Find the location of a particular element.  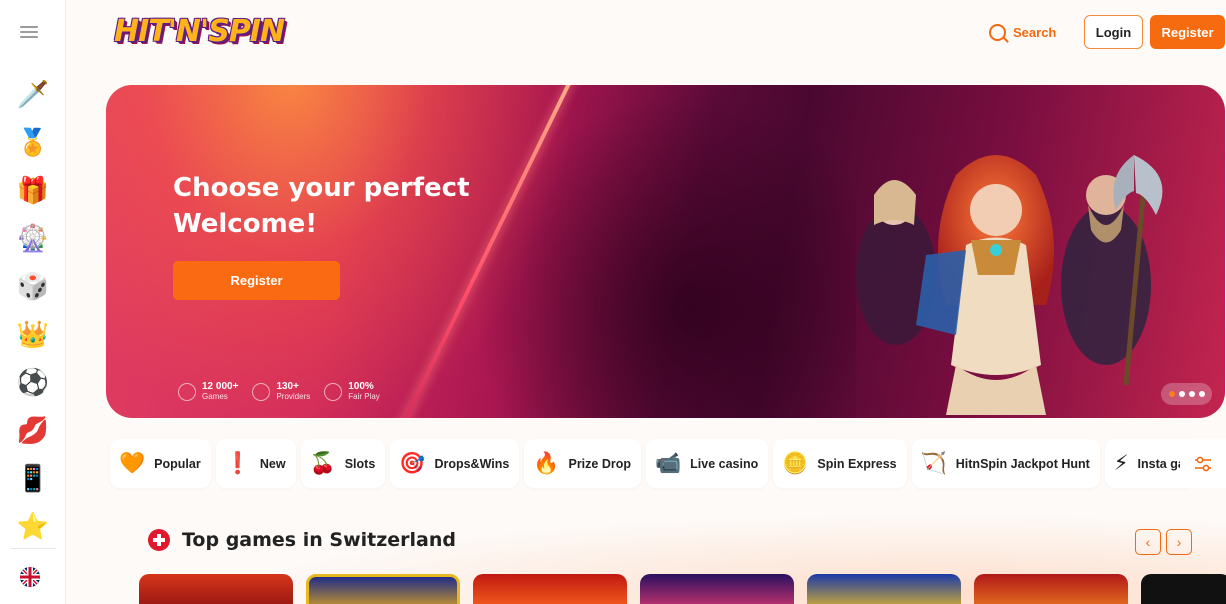

category-label: New is located at coordinates (272, 463).